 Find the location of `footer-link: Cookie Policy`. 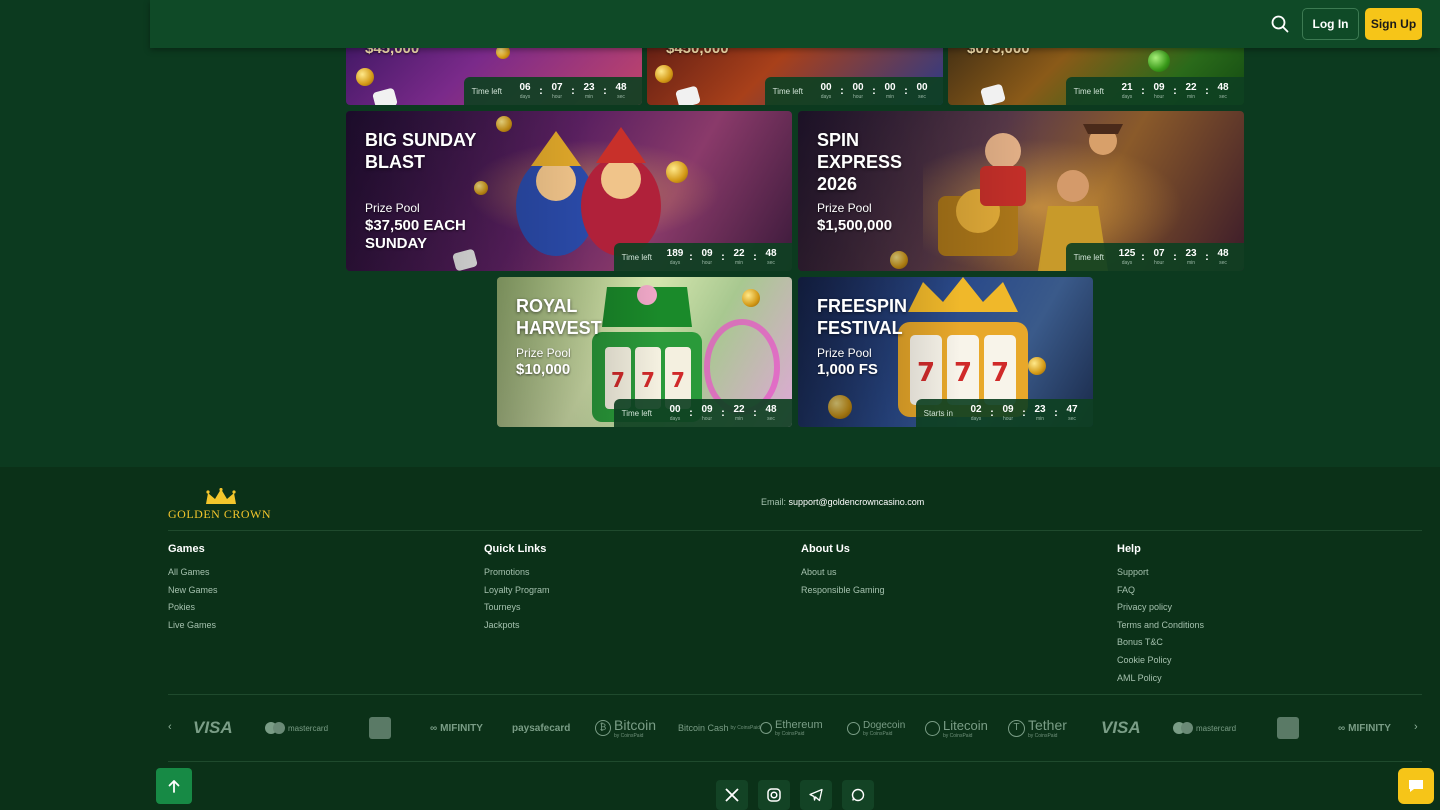

footer-link: Cookie Policy is located at coordinates (1160, 660).